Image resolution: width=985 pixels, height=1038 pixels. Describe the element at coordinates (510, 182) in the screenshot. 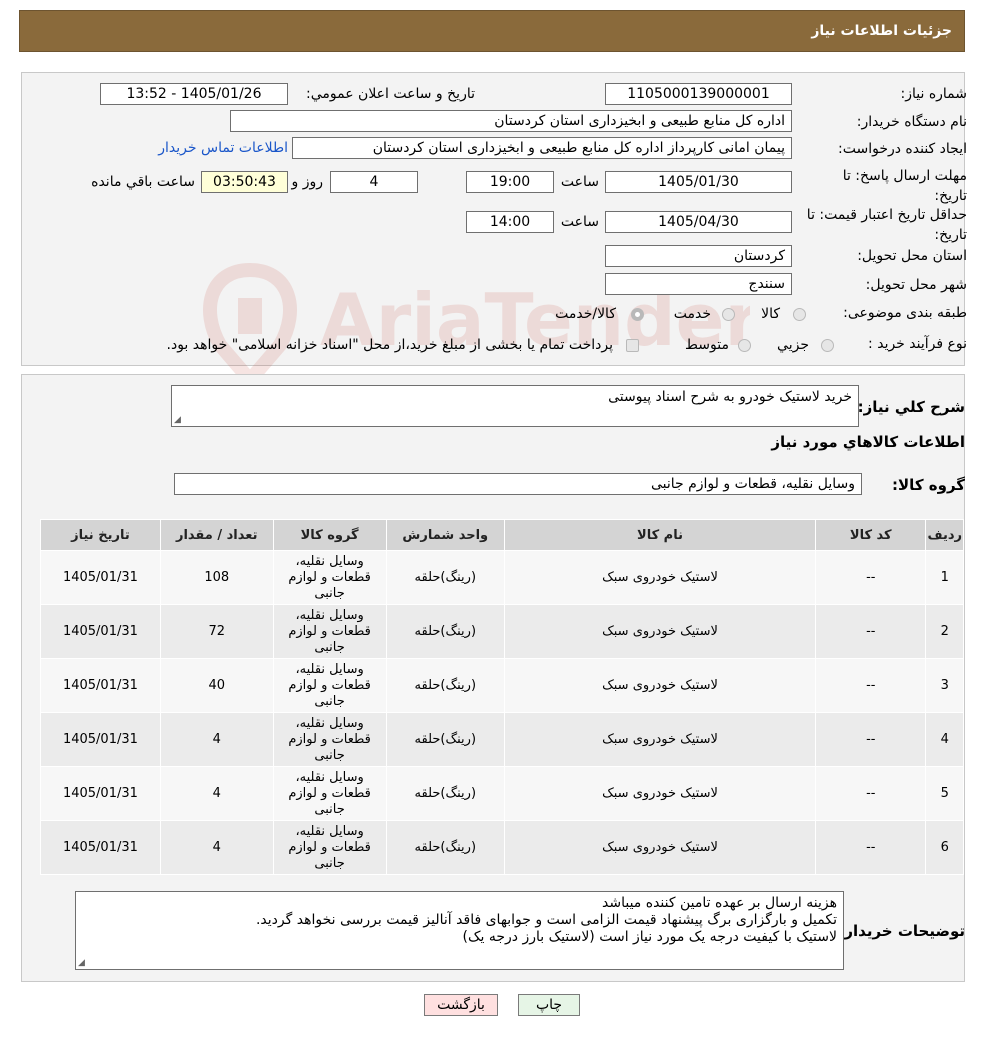

I see `deadline-time-field: 19:00` at that location.